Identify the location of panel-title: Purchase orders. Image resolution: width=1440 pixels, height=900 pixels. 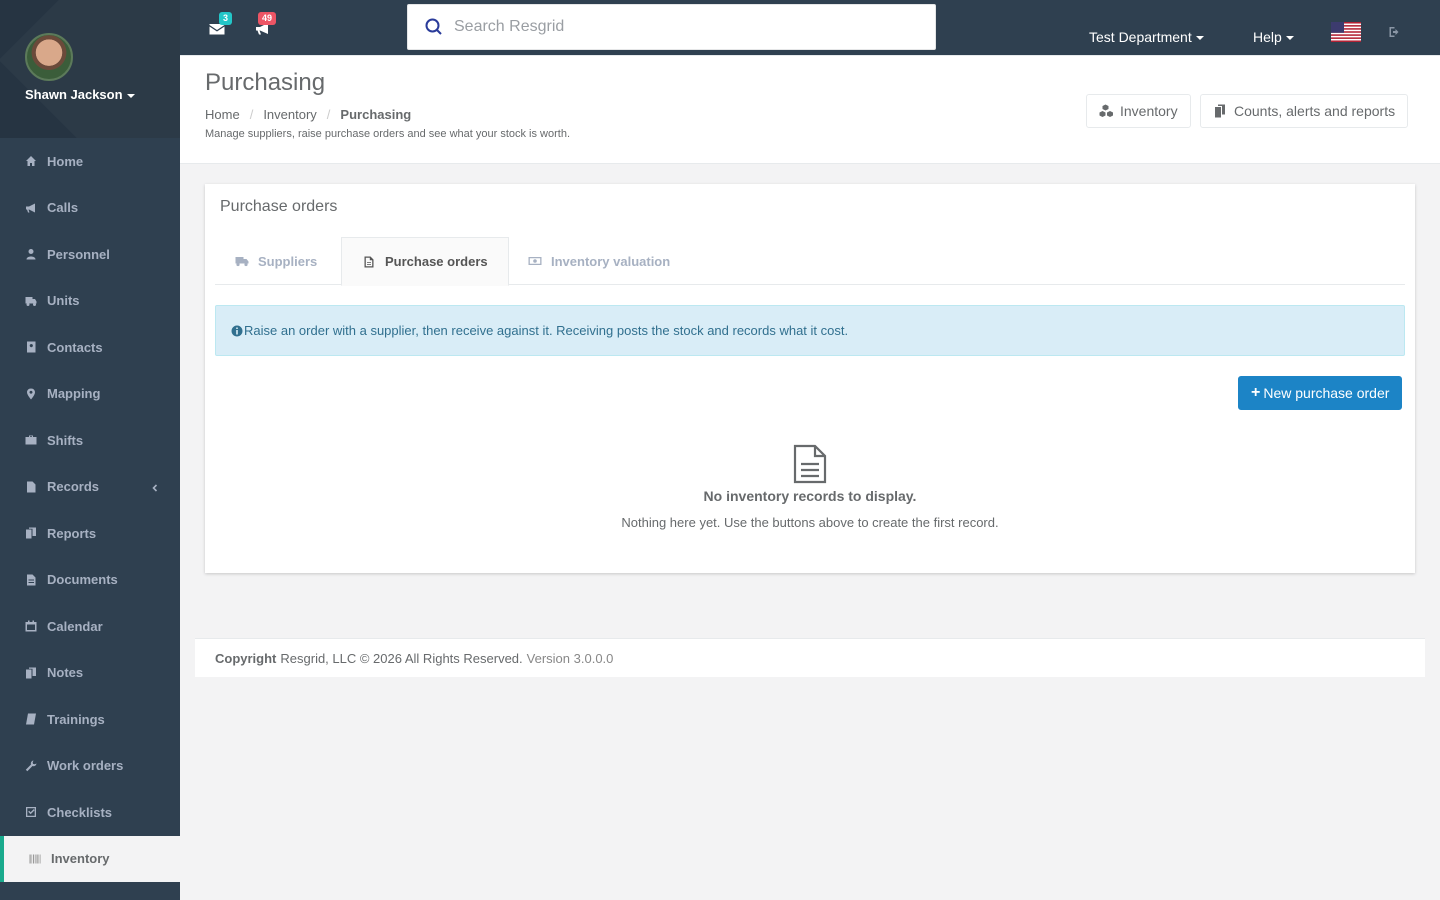
(279, 206).